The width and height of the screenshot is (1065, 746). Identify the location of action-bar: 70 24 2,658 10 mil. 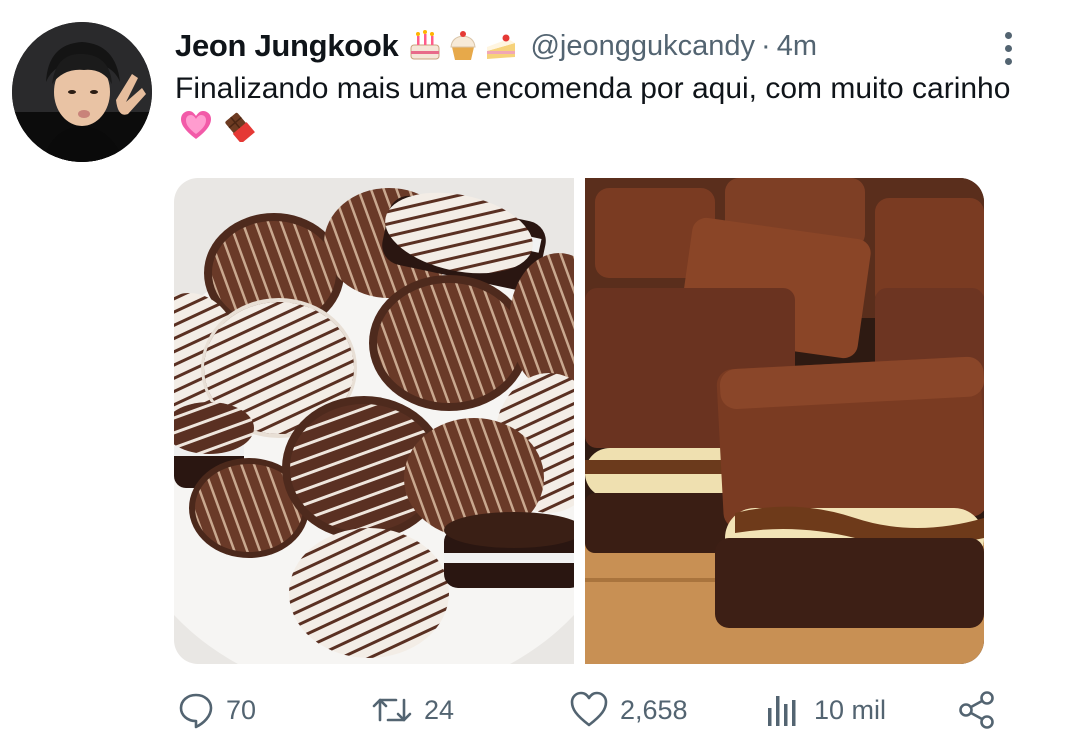
(604, 710).